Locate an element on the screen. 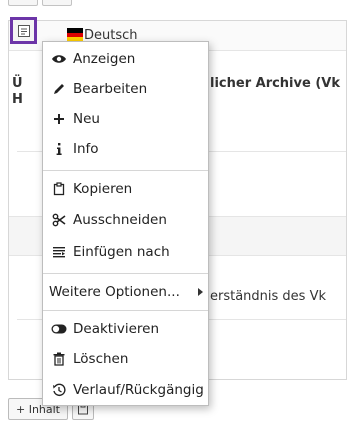  menu-item-copy: Kopieren is located at coordinates (125, 189).